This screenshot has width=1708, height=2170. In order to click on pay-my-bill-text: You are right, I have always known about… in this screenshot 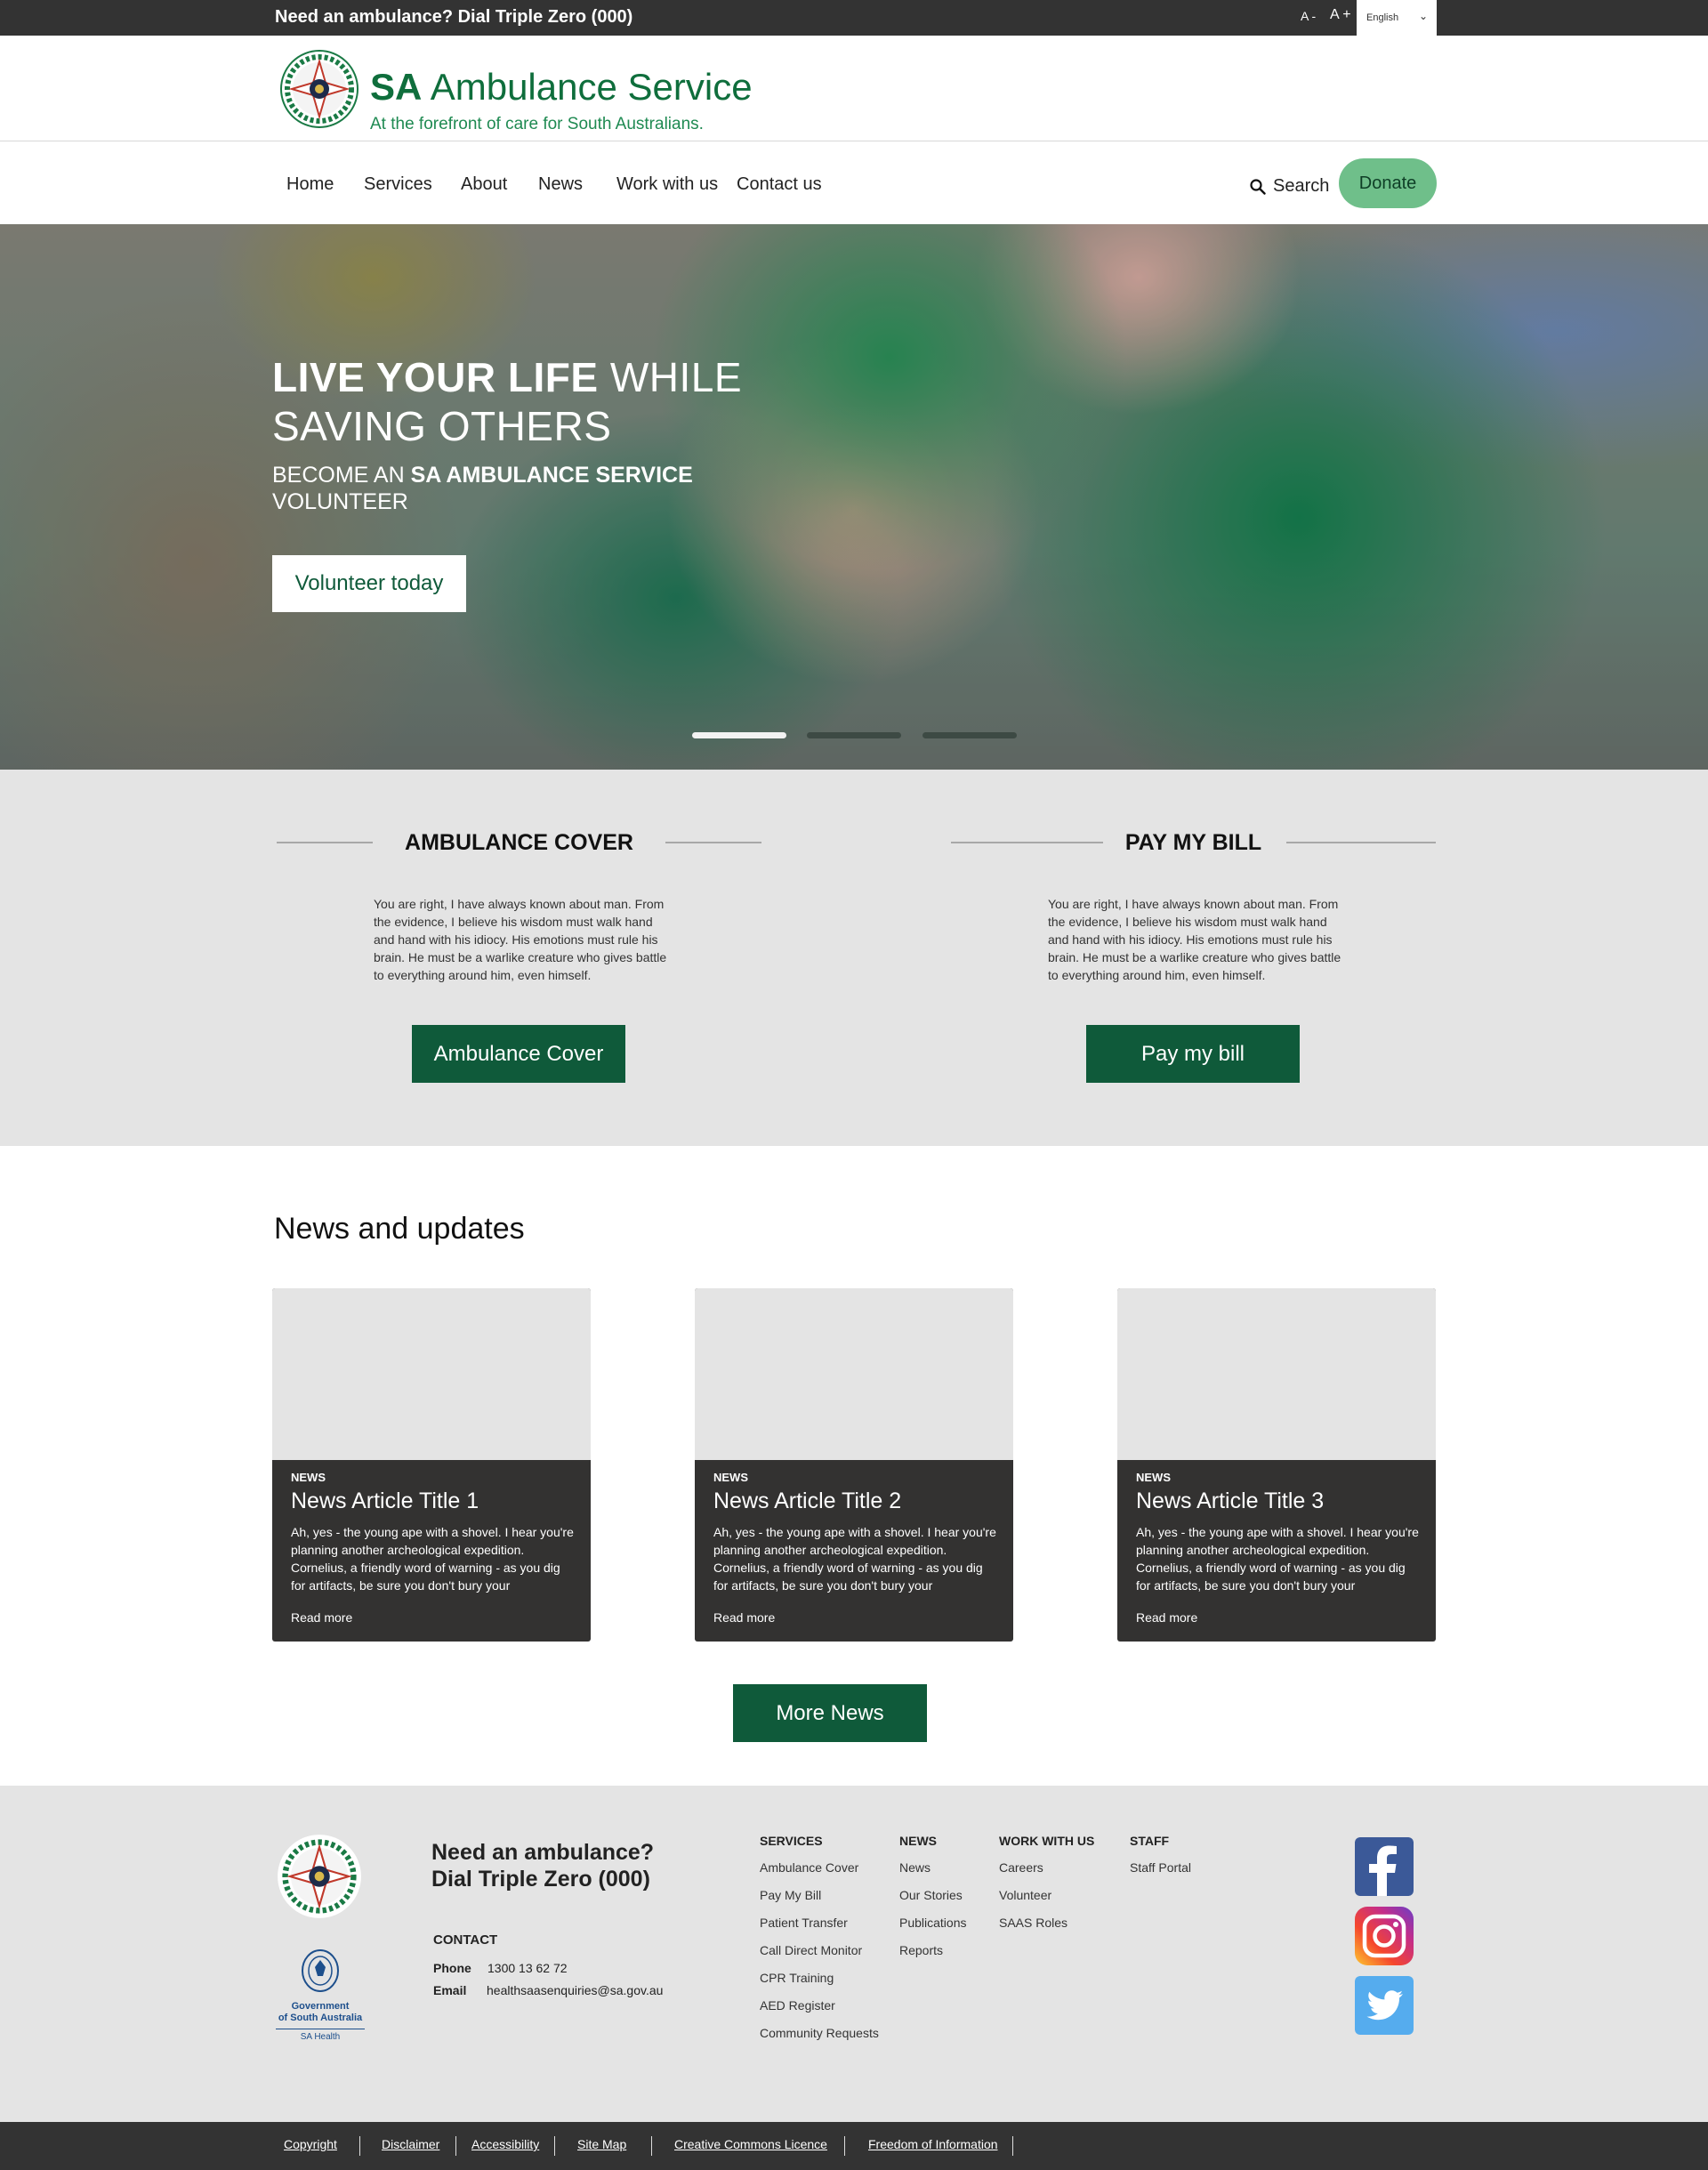, I will do `click(1194, 939)`.